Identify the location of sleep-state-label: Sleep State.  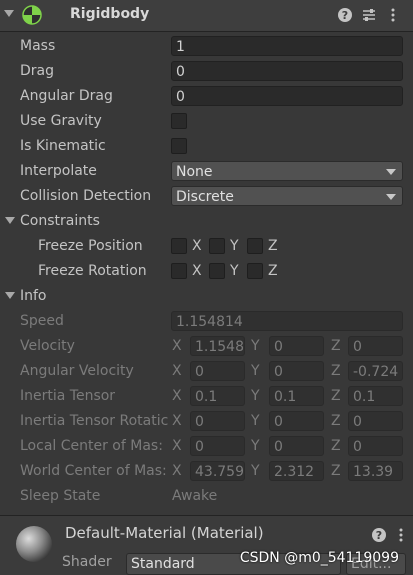
(60, 496).